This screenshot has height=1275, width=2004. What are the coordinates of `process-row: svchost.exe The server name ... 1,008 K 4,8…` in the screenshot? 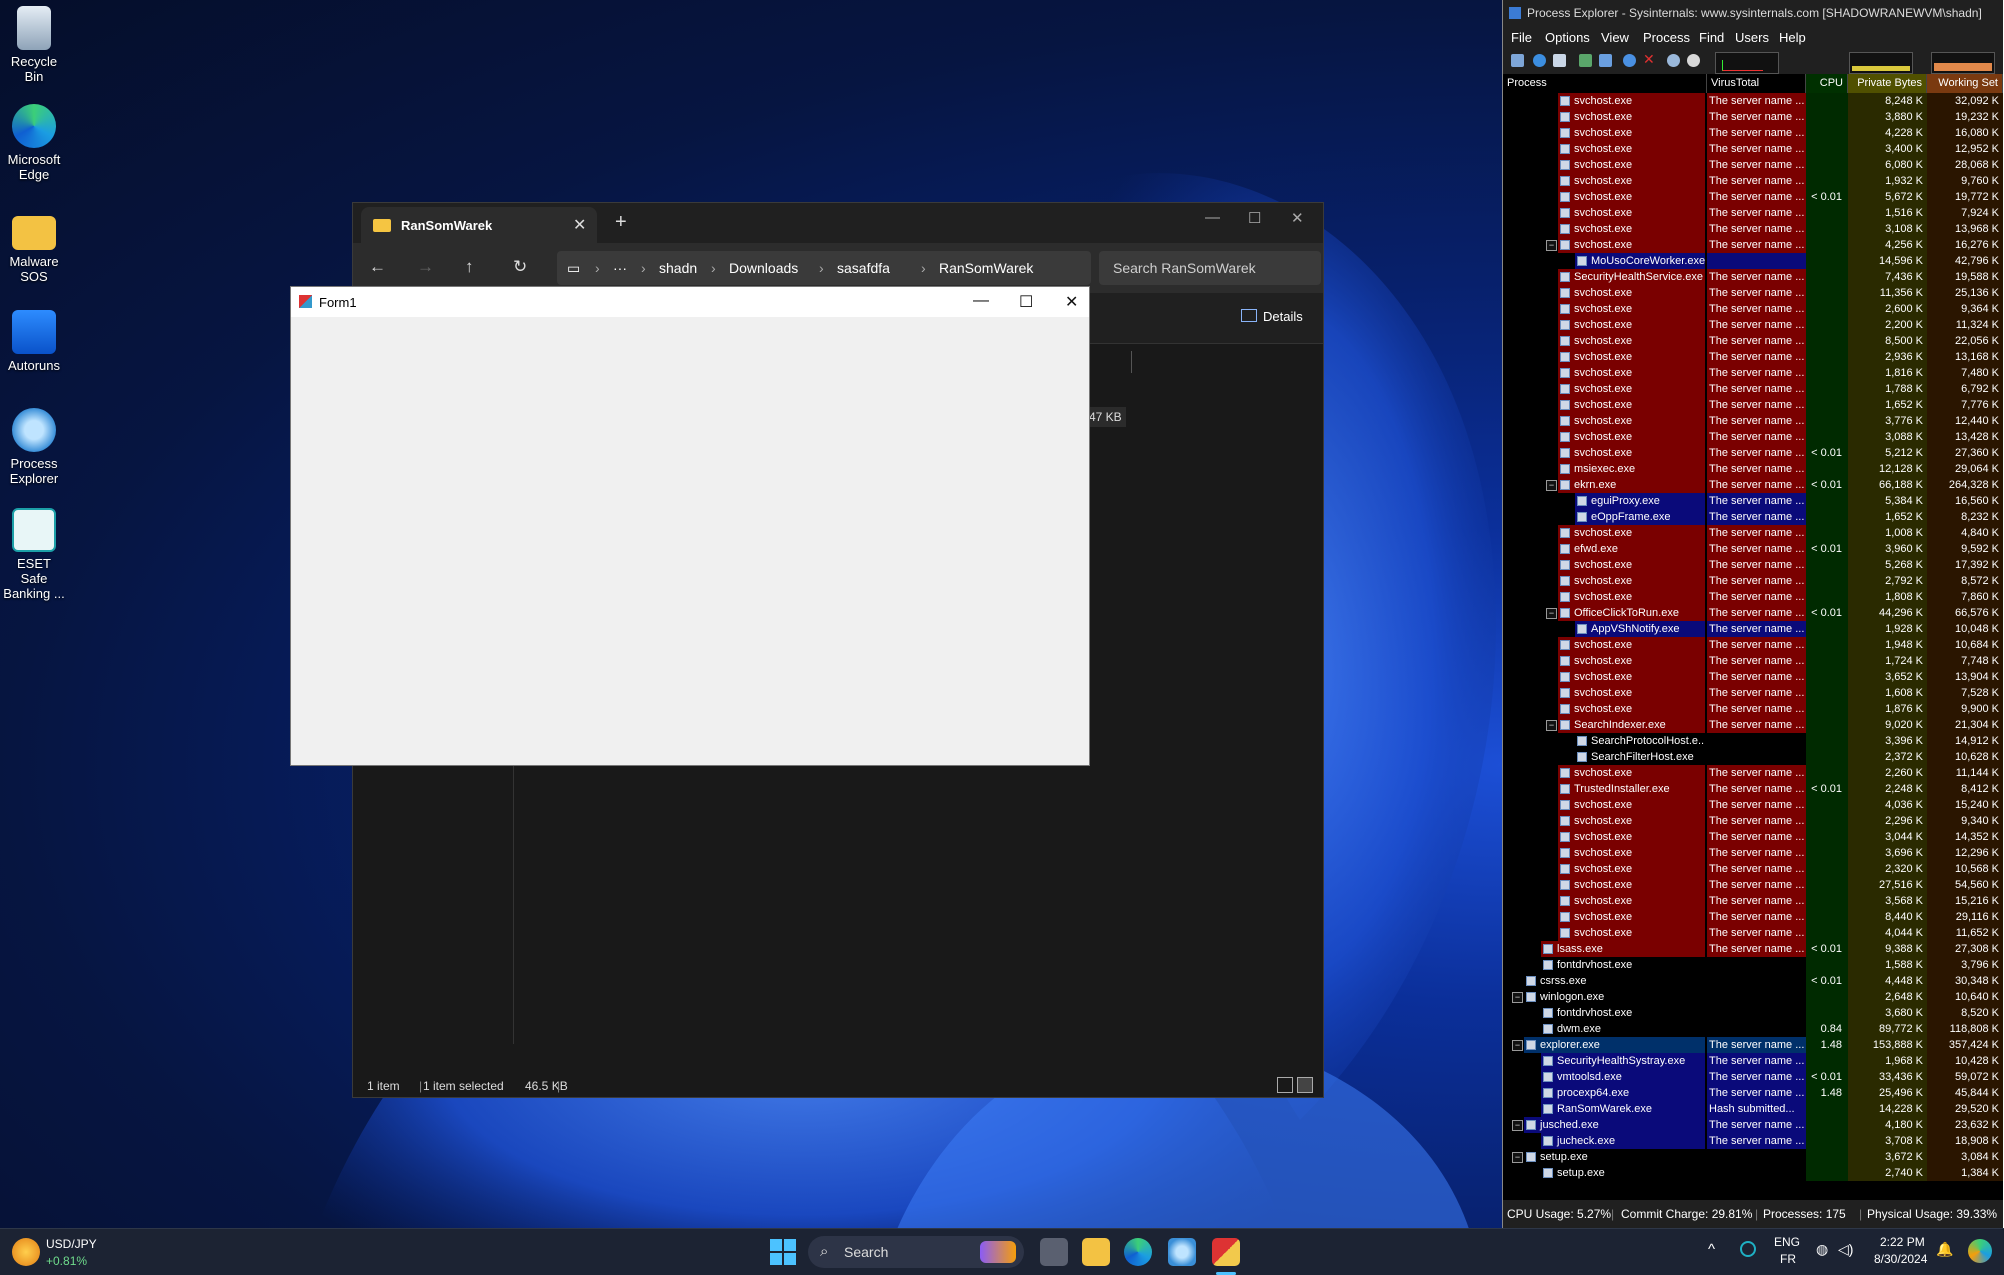 It's located at (1753, 533).